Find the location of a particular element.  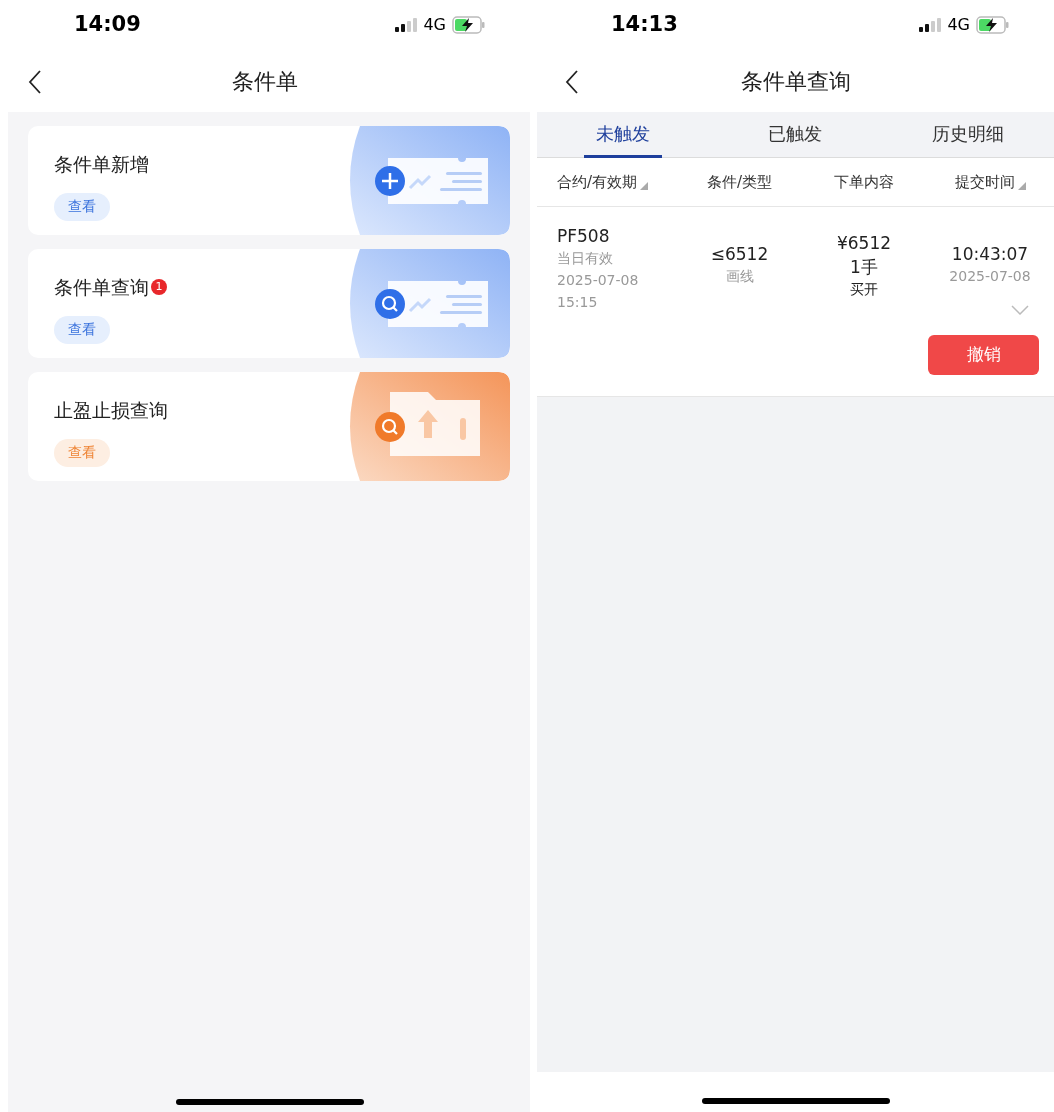

contract-code: PF508 is located at coordinates (583, 236).